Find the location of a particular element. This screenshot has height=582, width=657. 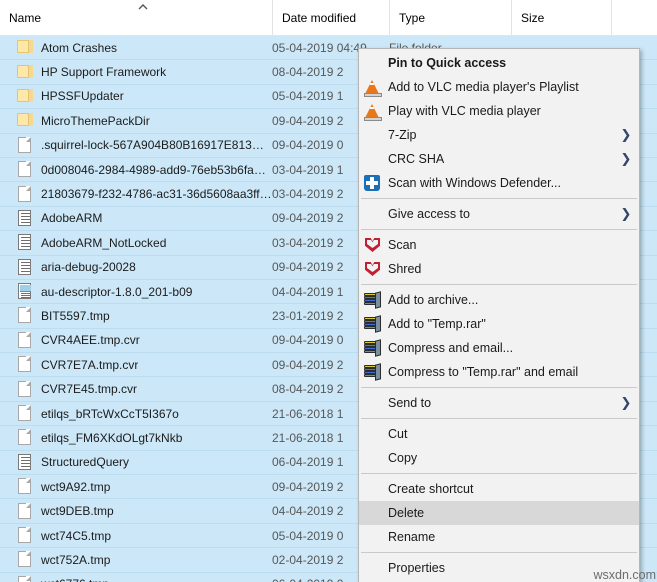

menu-item-label: 7-Zip is located at coordinates (402, 135).